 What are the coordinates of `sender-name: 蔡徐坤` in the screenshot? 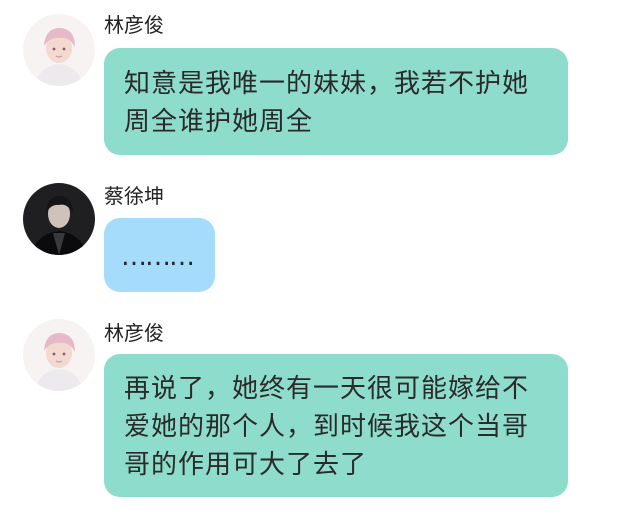 It's located at (134, 196).